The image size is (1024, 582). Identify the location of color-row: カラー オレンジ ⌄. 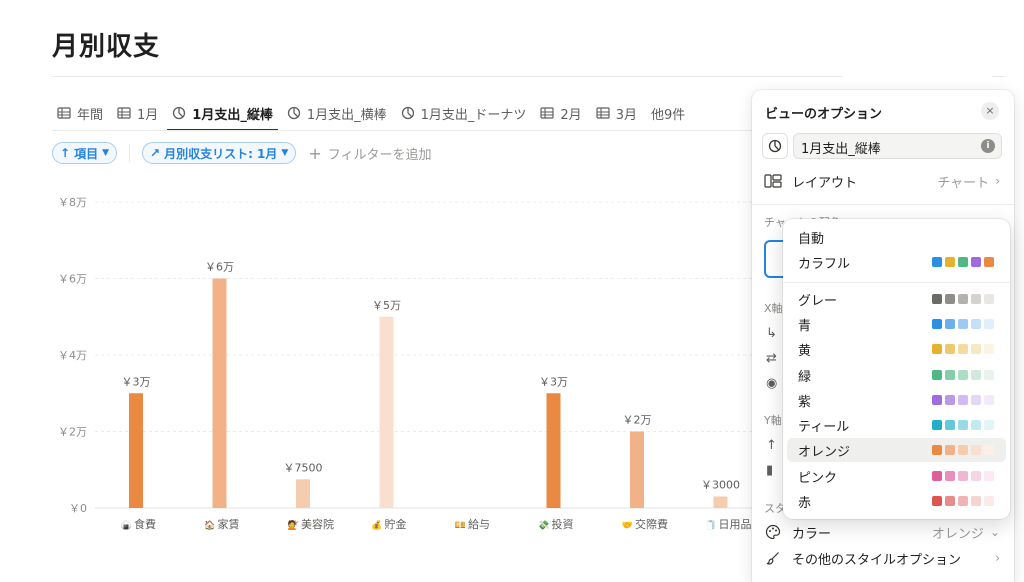
(882, 532).